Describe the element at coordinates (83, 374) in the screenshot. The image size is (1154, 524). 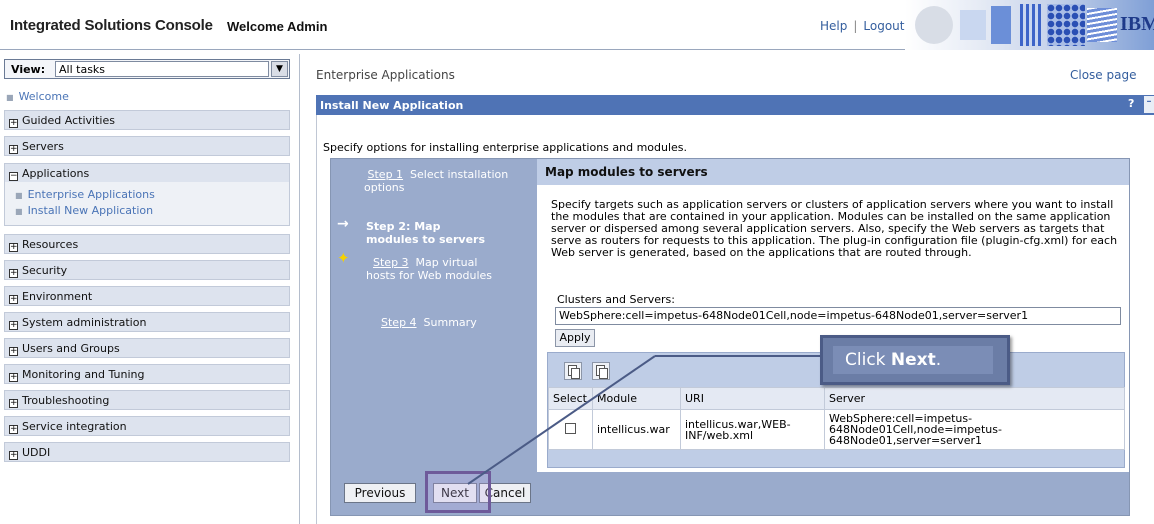
I see `category-label: Monitoring and Tuning` at that location.